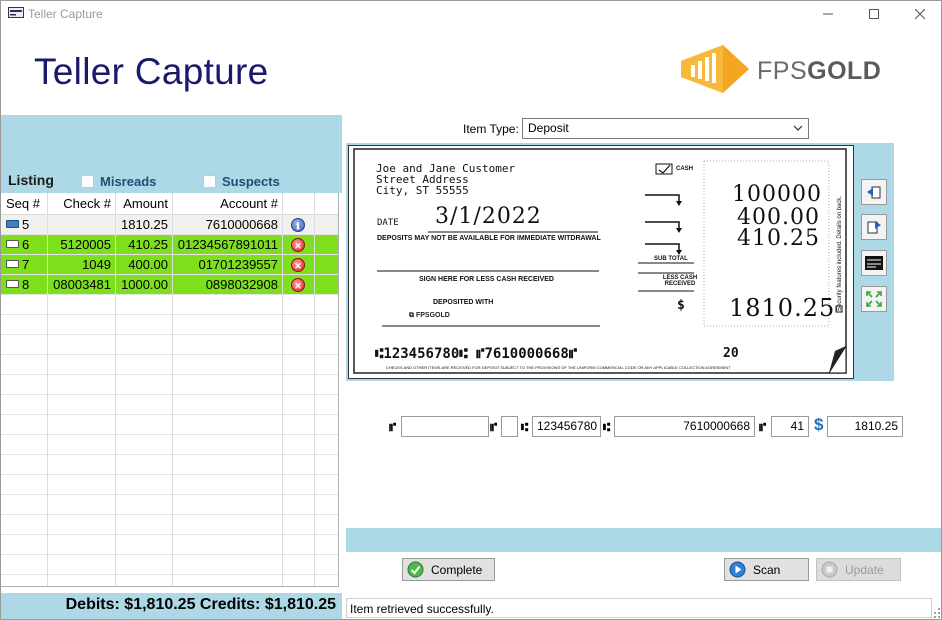 This screenshot has height=620, width=942. What do you see at coordinates (144, 204) in the screenshot?
I see `column-header-amount: Amount` at bounding box center [144, 204].